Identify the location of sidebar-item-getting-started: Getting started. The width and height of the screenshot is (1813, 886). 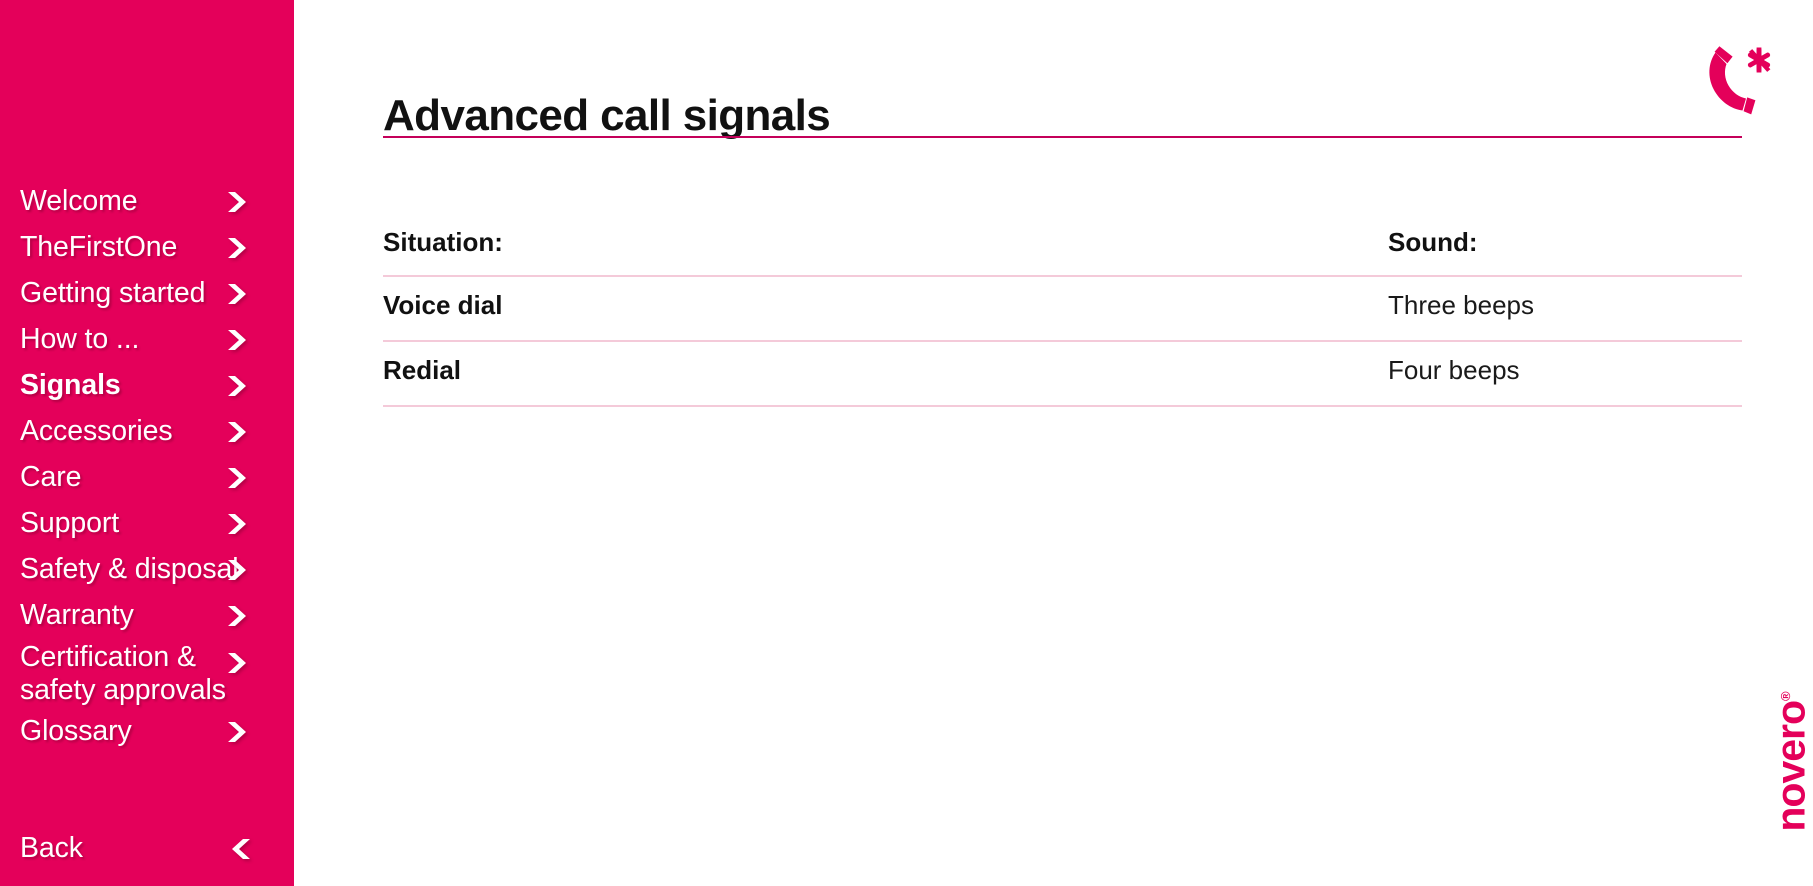
(147, 293).